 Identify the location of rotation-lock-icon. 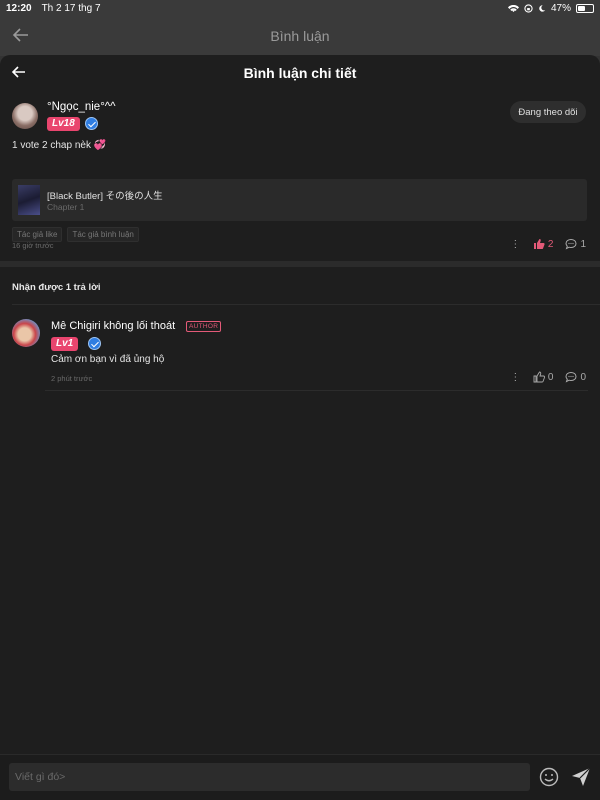
(528, 8).